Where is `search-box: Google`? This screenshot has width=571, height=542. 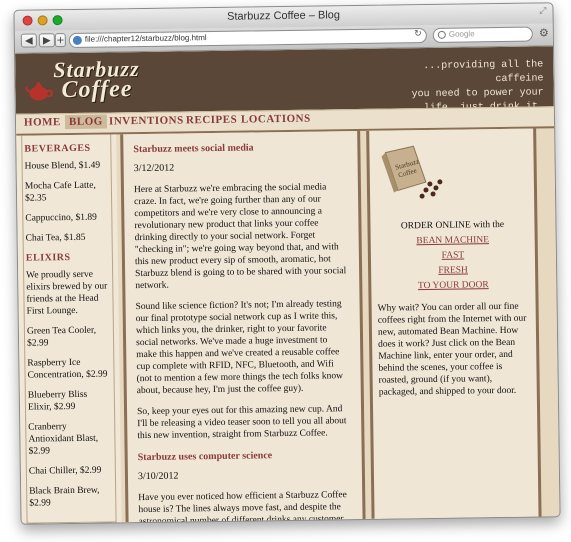
search-box: Google is located at coordinates (482, 34).